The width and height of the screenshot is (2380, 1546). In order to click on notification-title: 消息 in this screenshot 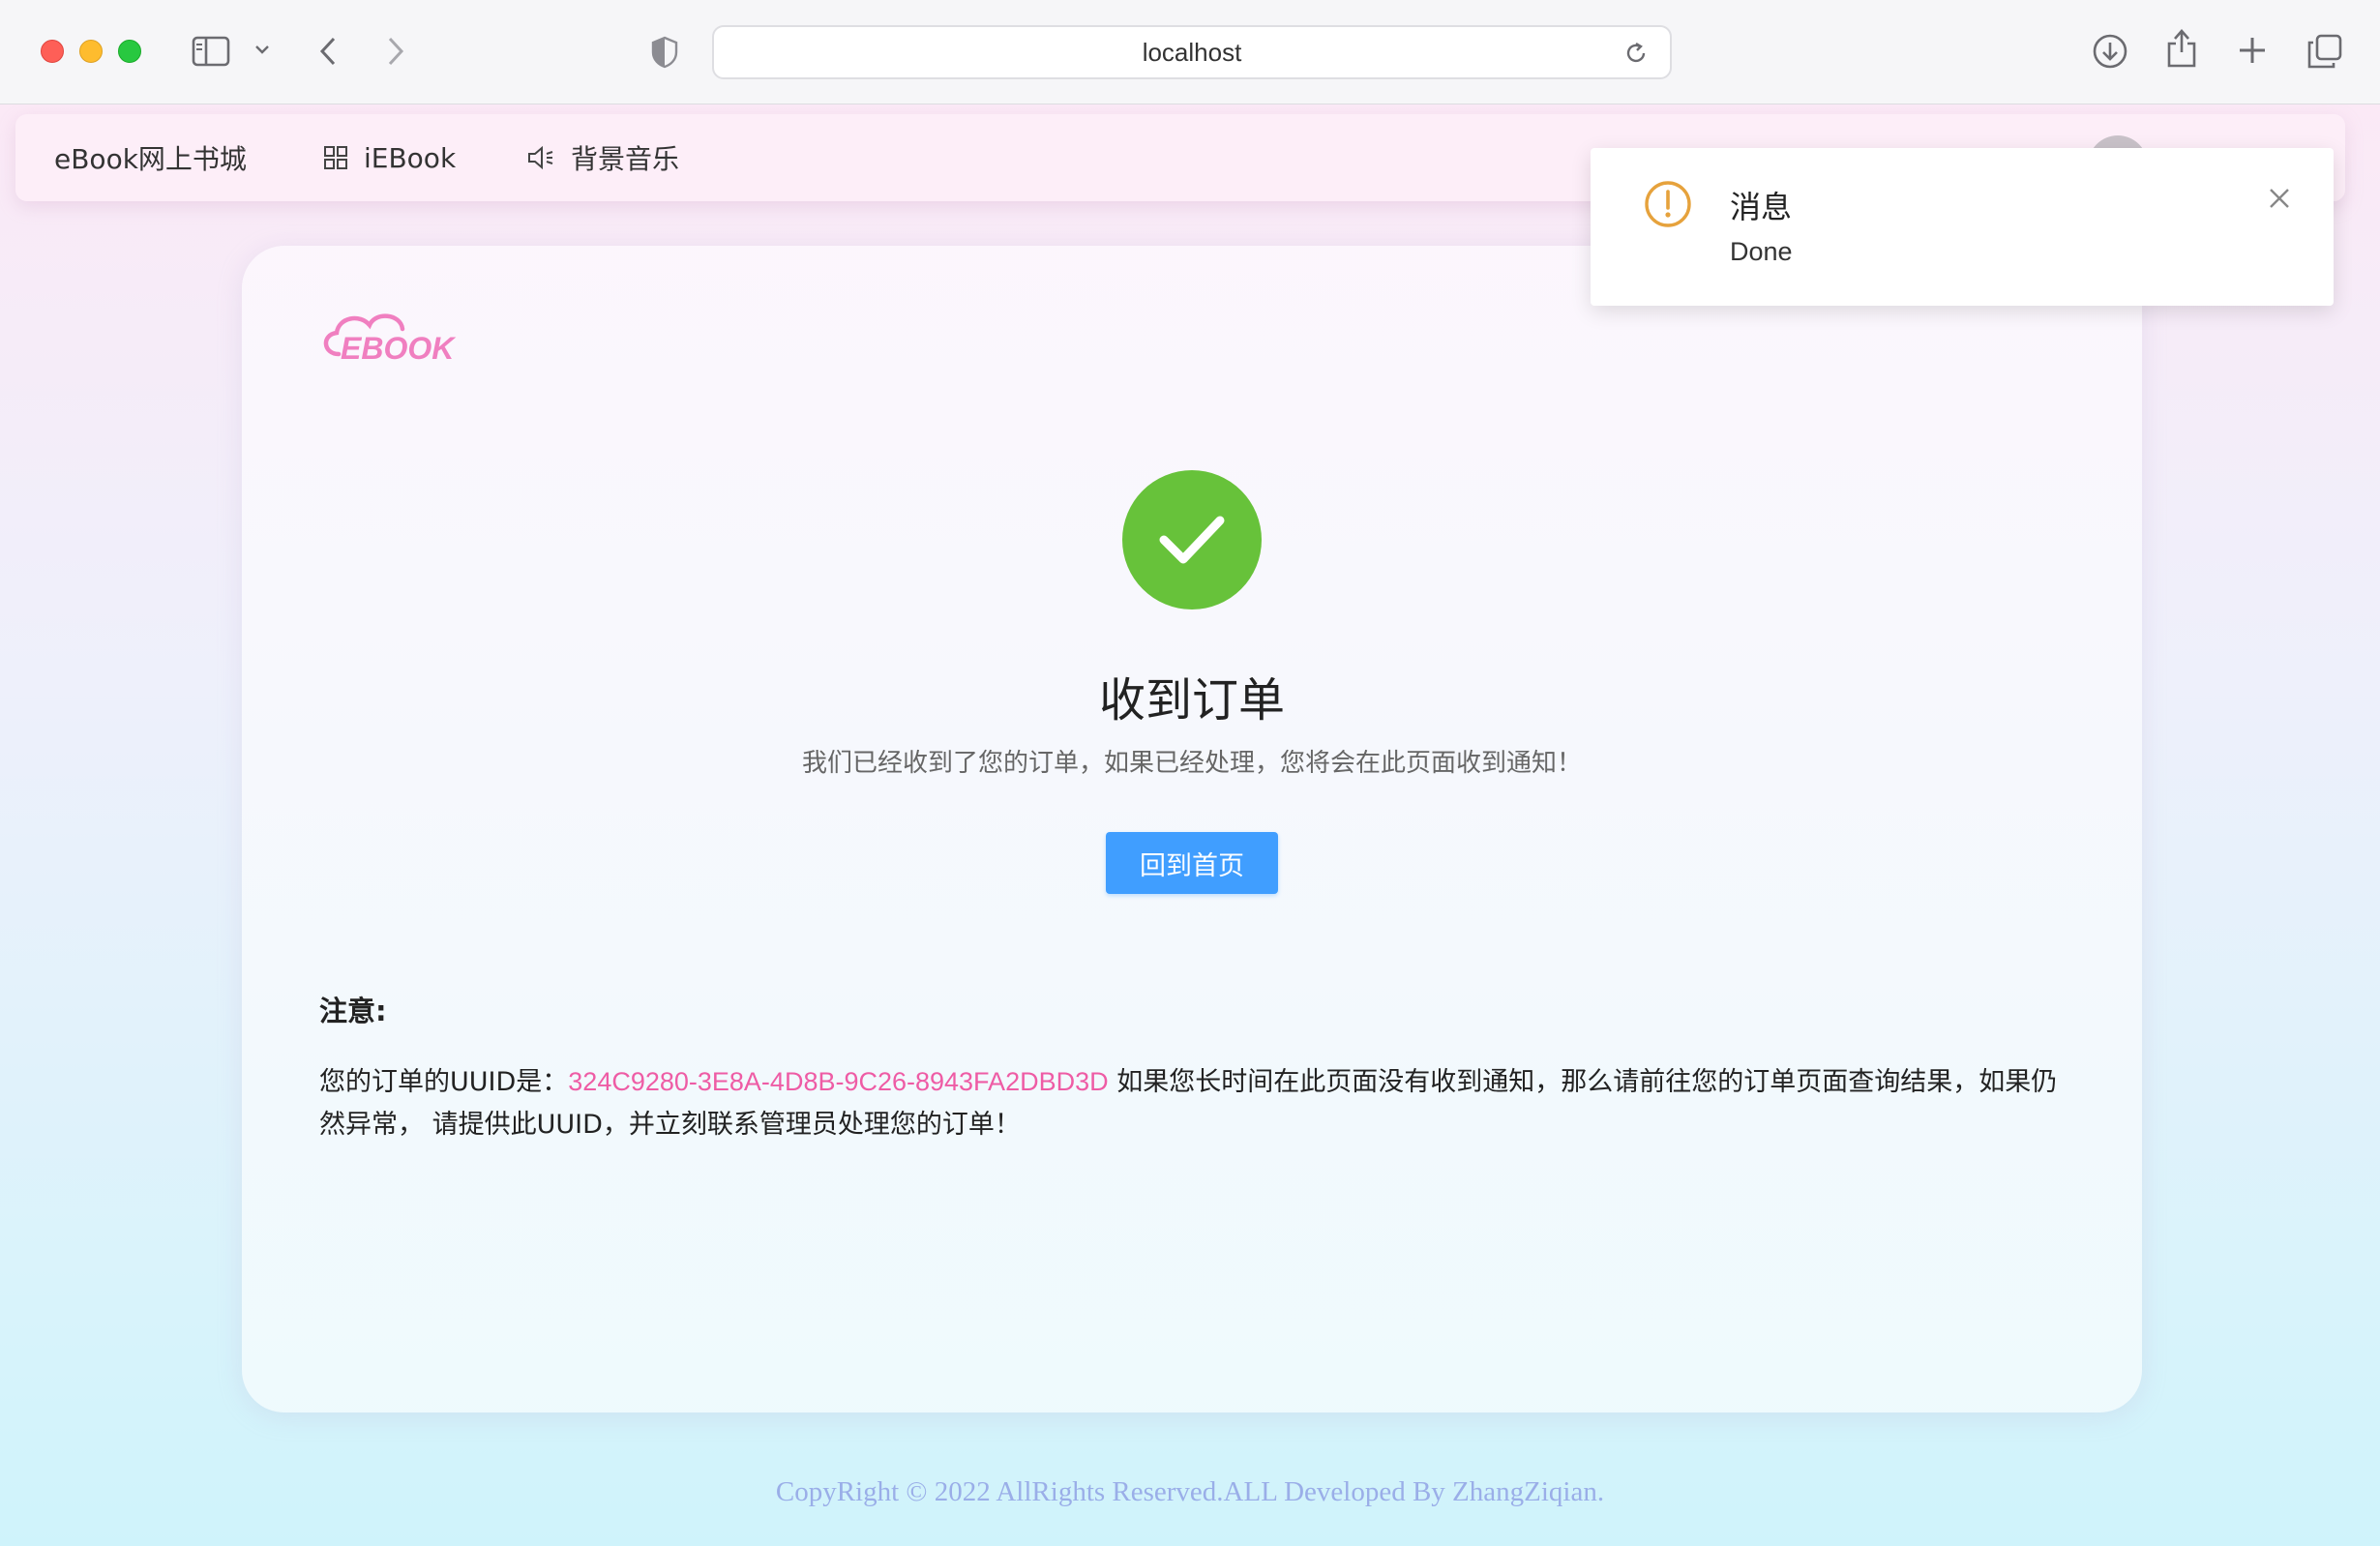, I will do `click(1762, 207)`.